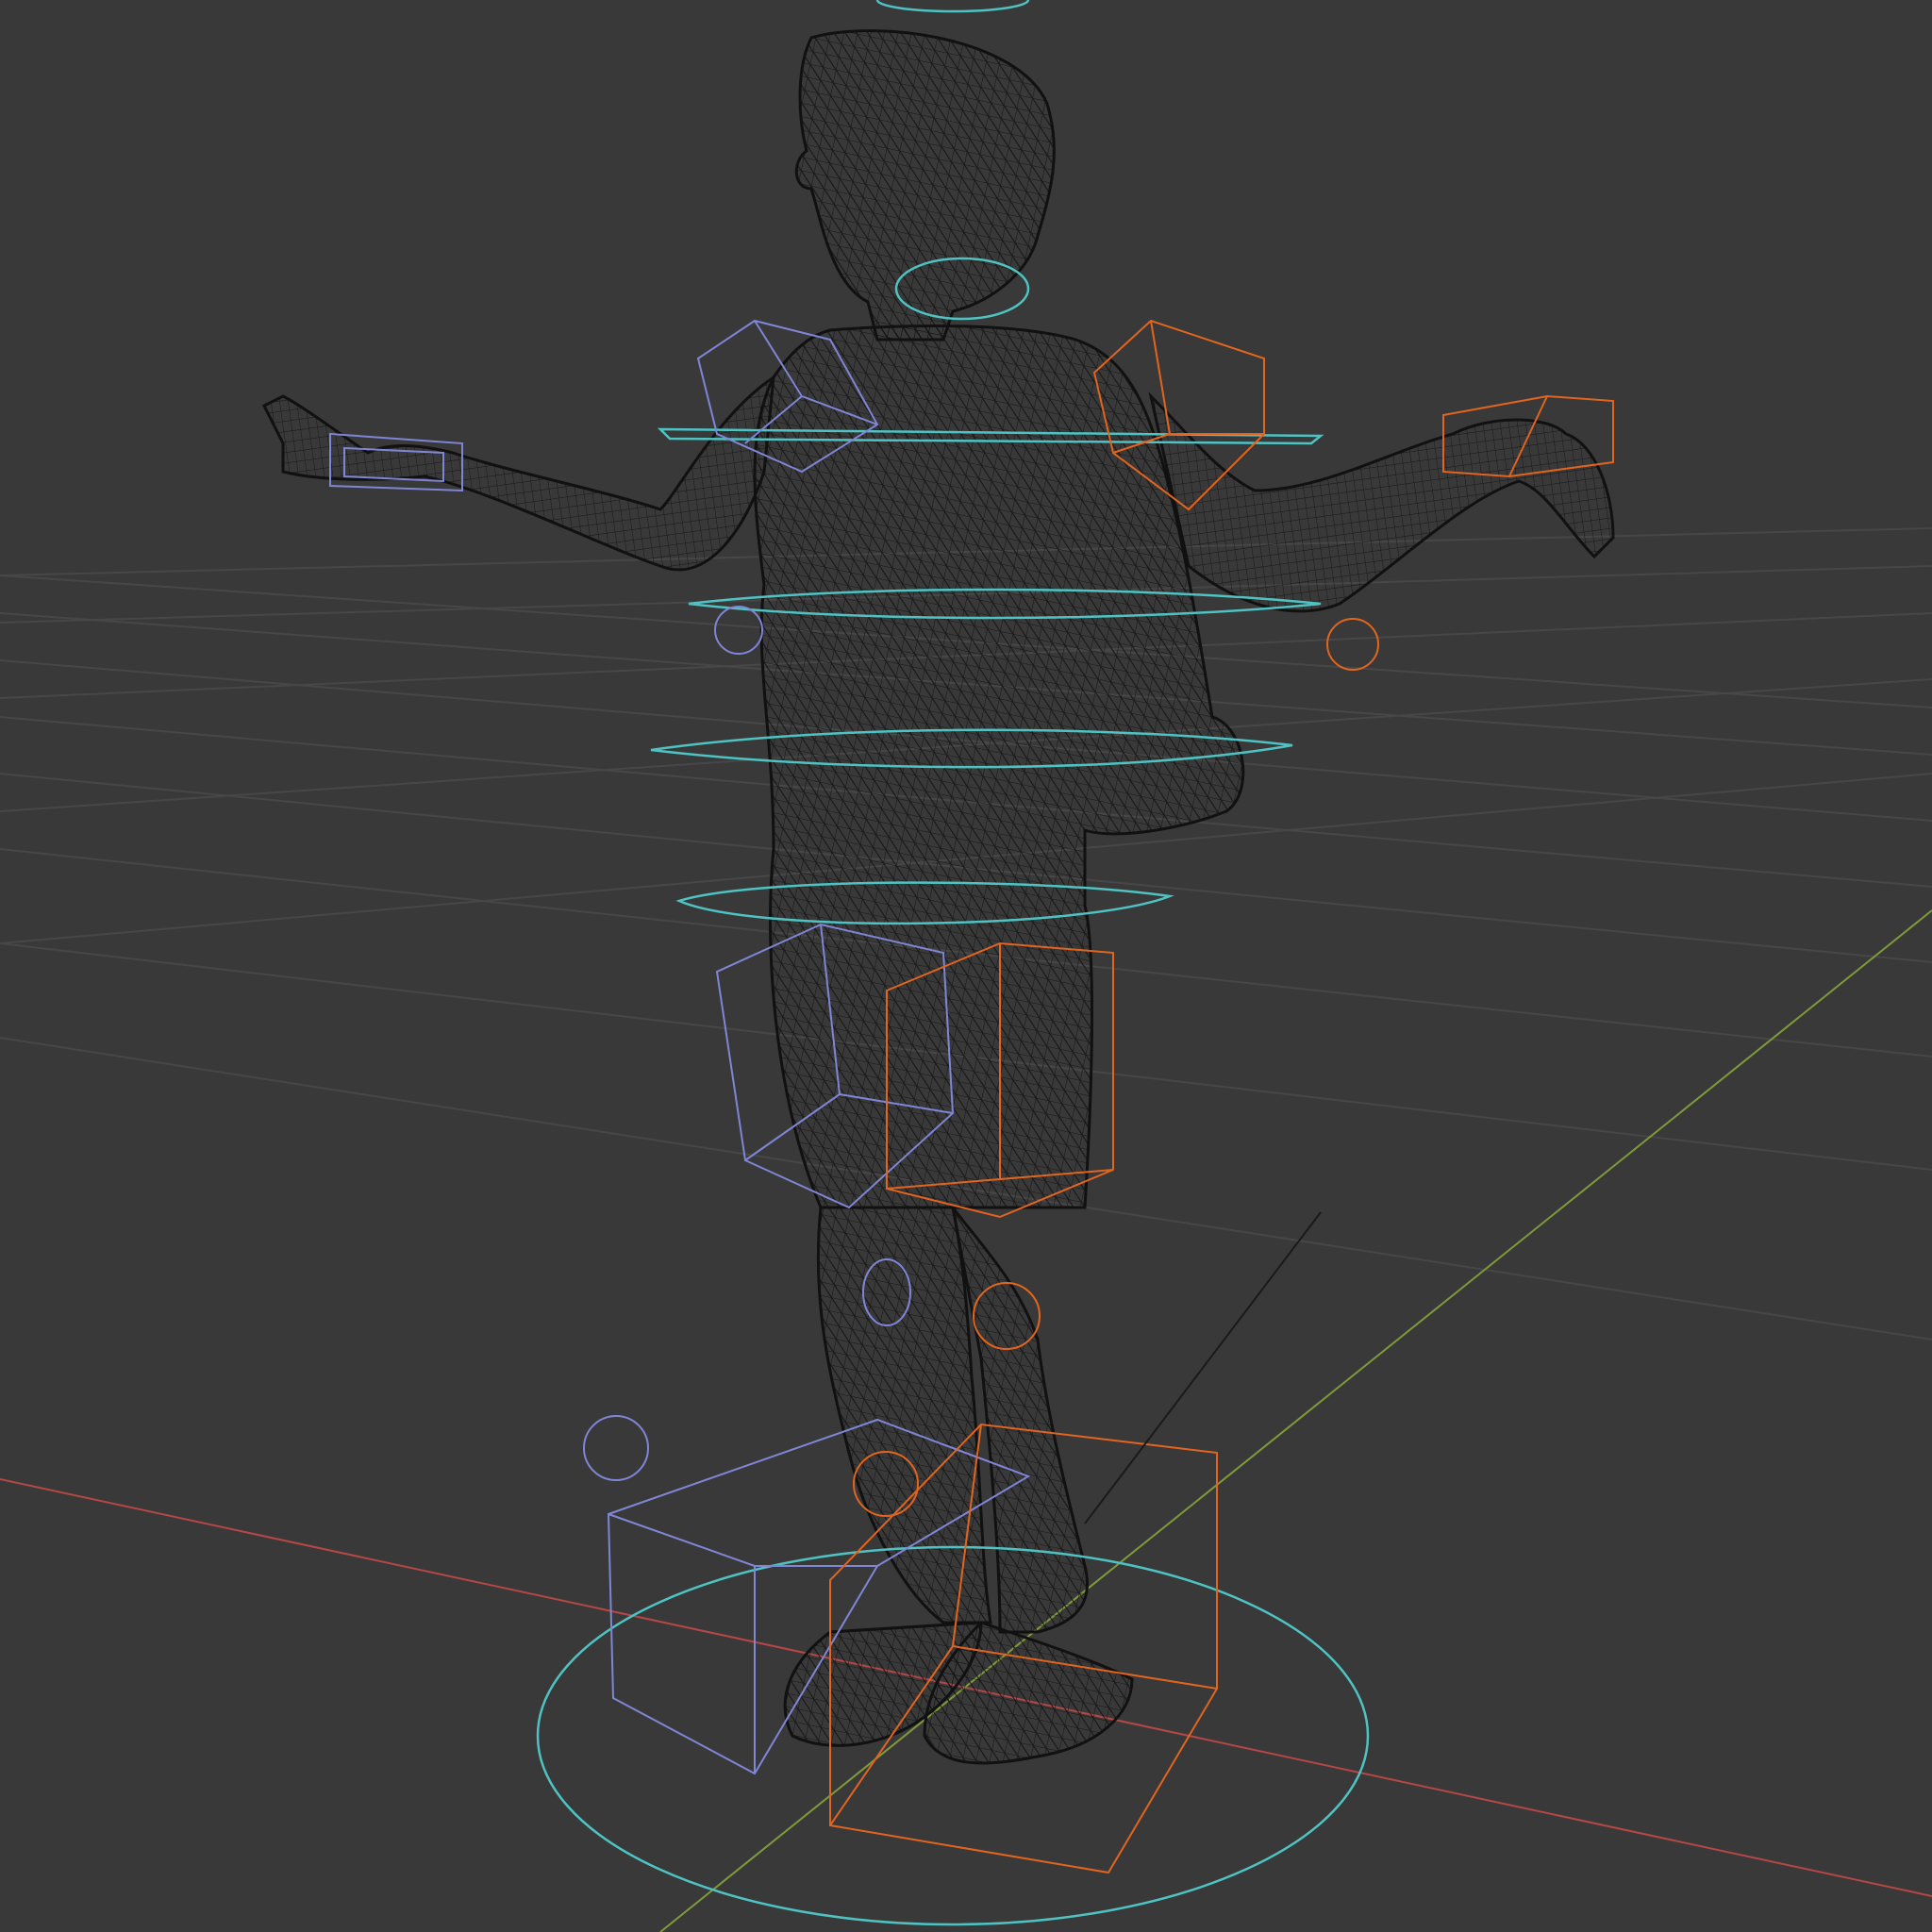 The height and width of the screenshot is (1932, 1932). I want to click on left-elbow-pole-control, so click(739, 631).